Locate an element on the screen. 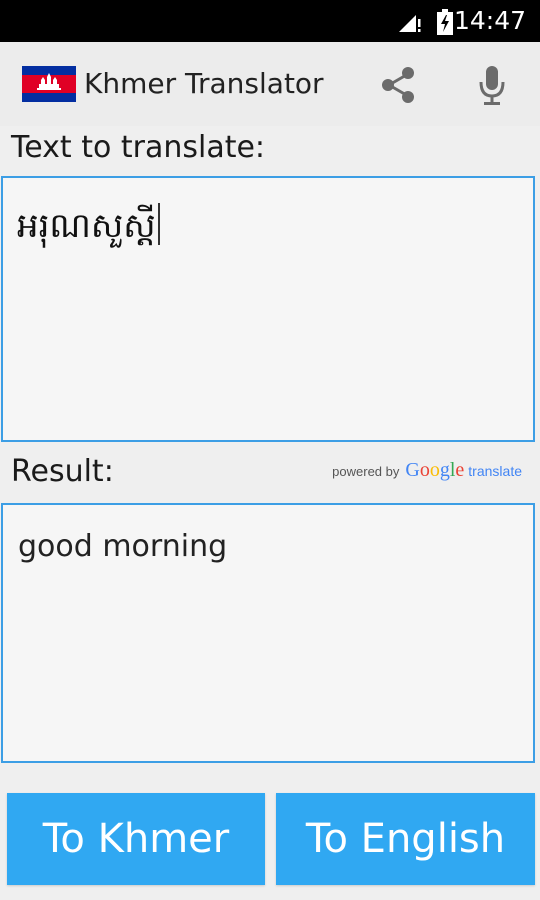 This screenshot has width=540, height=900. status-time: 14:47 is located at coordinates (489, 20).